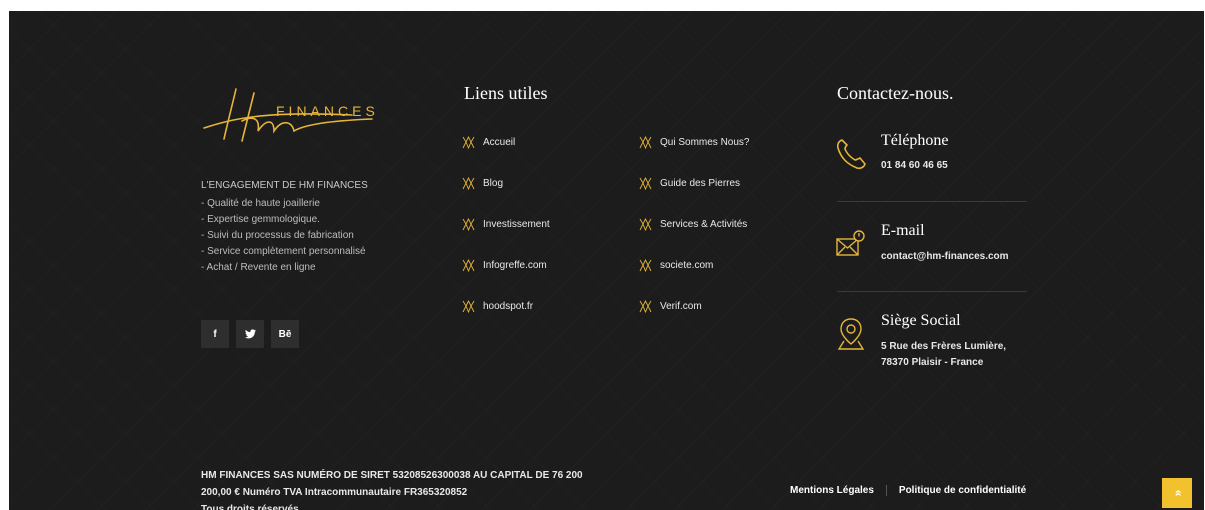  I want to click on link-verif: Verif.com, so click(694, 306).